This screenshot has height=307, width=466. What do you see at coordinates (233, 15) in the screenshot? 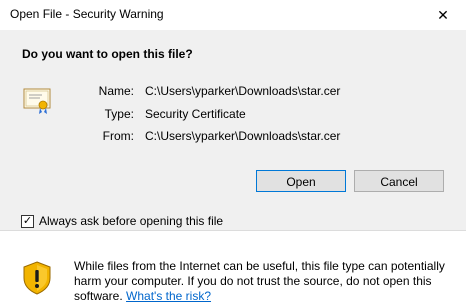
I see `title-bar: Open File - Security Warning ✕` at bounding box center [233, 15].